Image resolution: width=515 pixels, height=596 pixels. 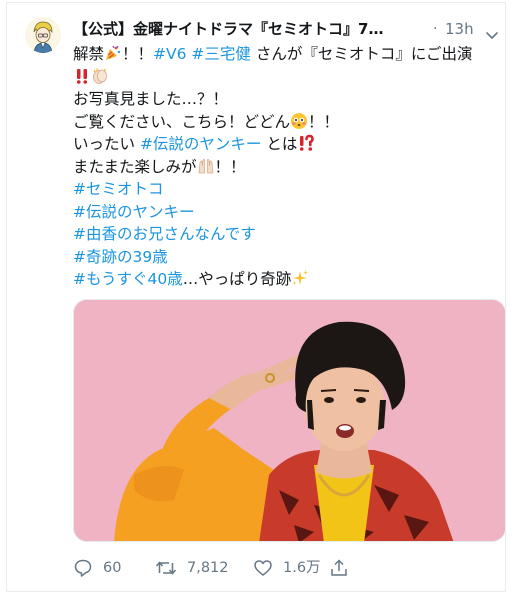 I want to click on tweet-text-line: 解禁 ！！#V6 #三宅健 さんが『セミオトコ』にご出演, so click(x=288, y=54).